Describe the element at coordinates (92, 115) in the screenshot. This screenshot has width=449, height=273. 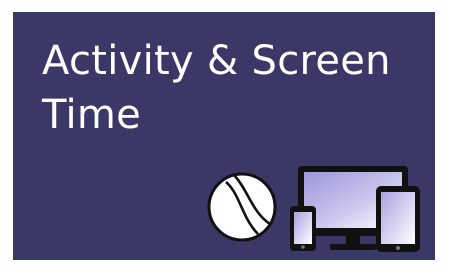
I see `tile-title-line-2: Time` at that location.